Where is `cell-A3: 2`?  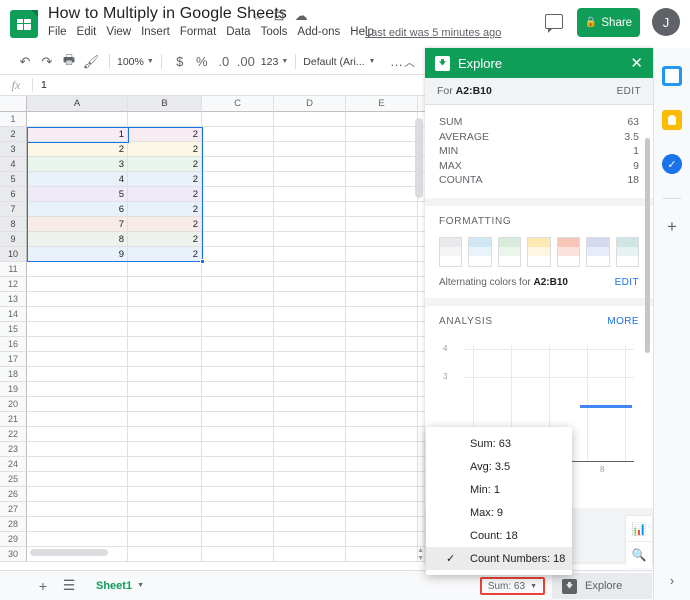
cell-A3: 2 is located at coordinates (77, 149).